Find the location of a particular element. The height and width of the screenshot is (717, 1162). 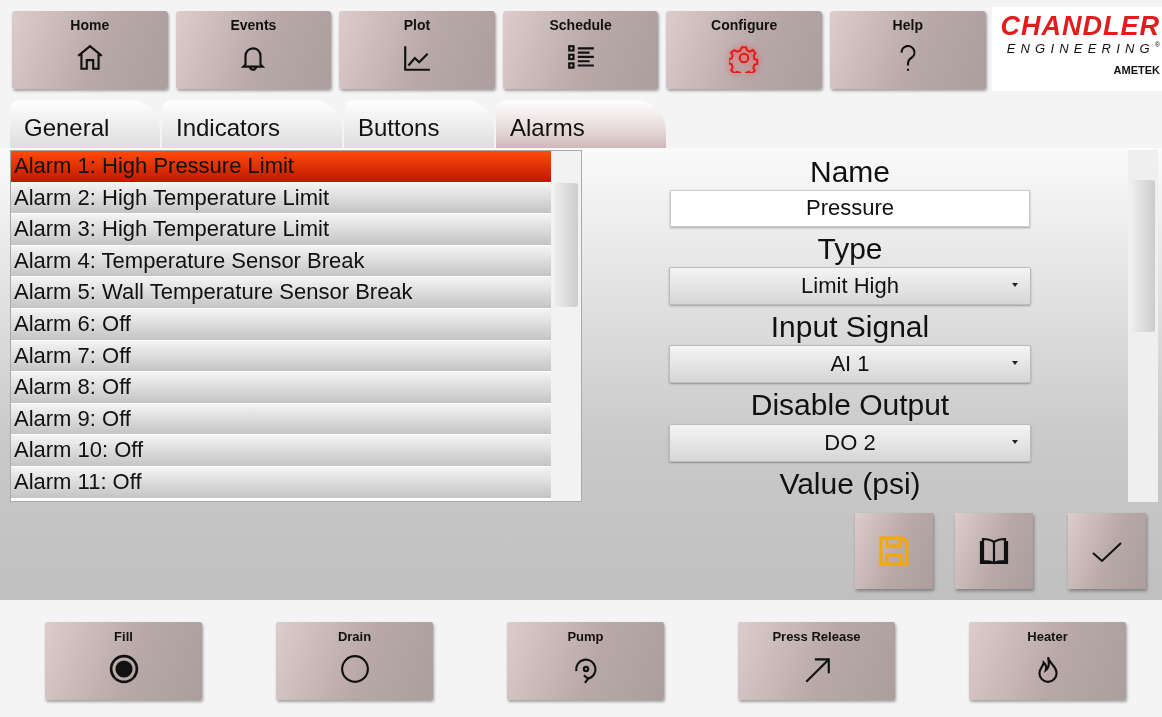

alarm-list-item: Alarm 1: High Pressure Limit is located at coordinates (281, 167).